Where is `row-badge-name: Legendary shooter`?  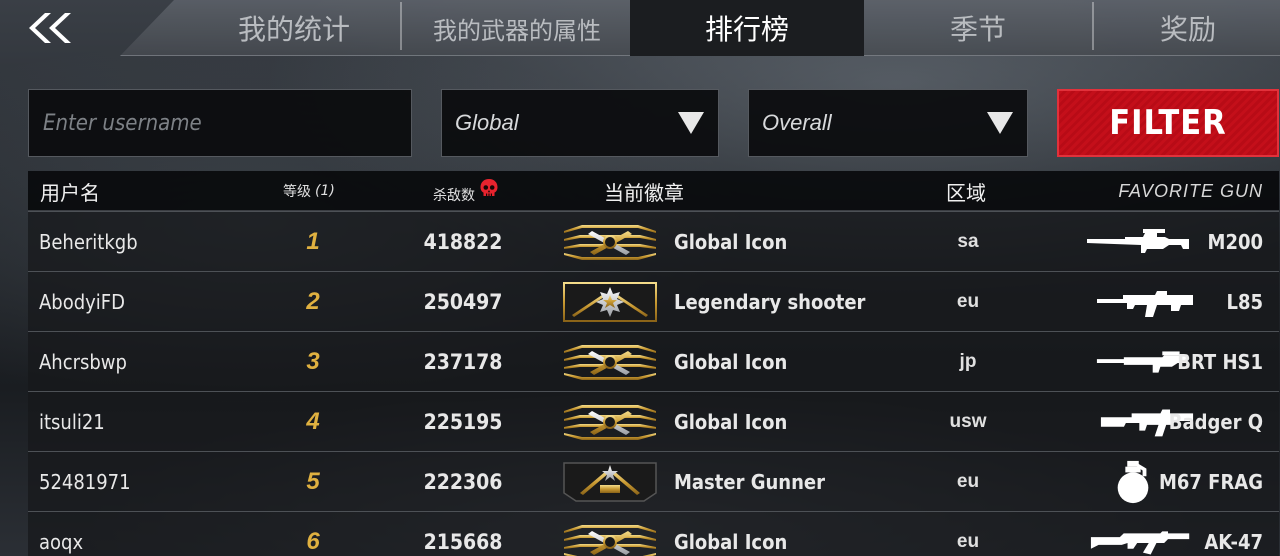 row-badge-name: Legendary shooter is located at coordinates (770, 302).